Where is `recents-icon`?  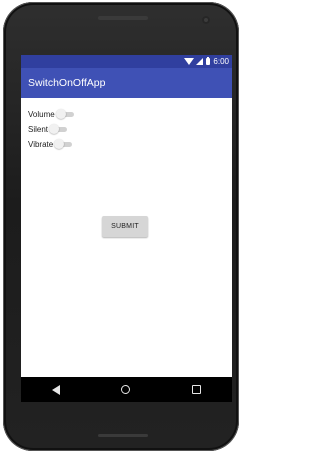
recents-icon is located at coordinates (197, 389).